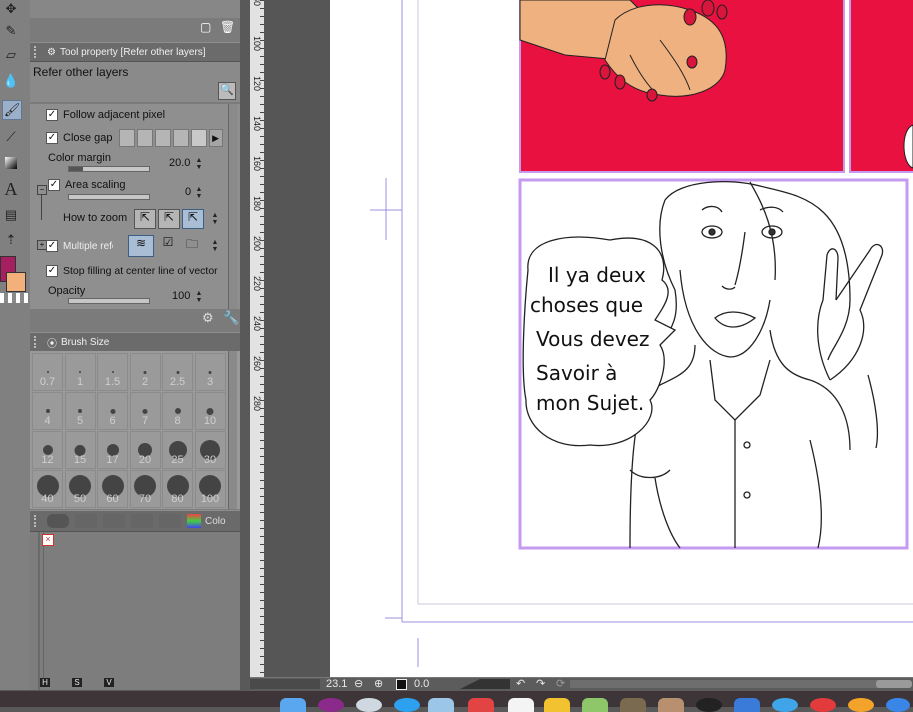  What do you see at coordinates (114, 521) in the screenshot?
I see `approximate-color-tab-icon` at bounding box center [114, 521].